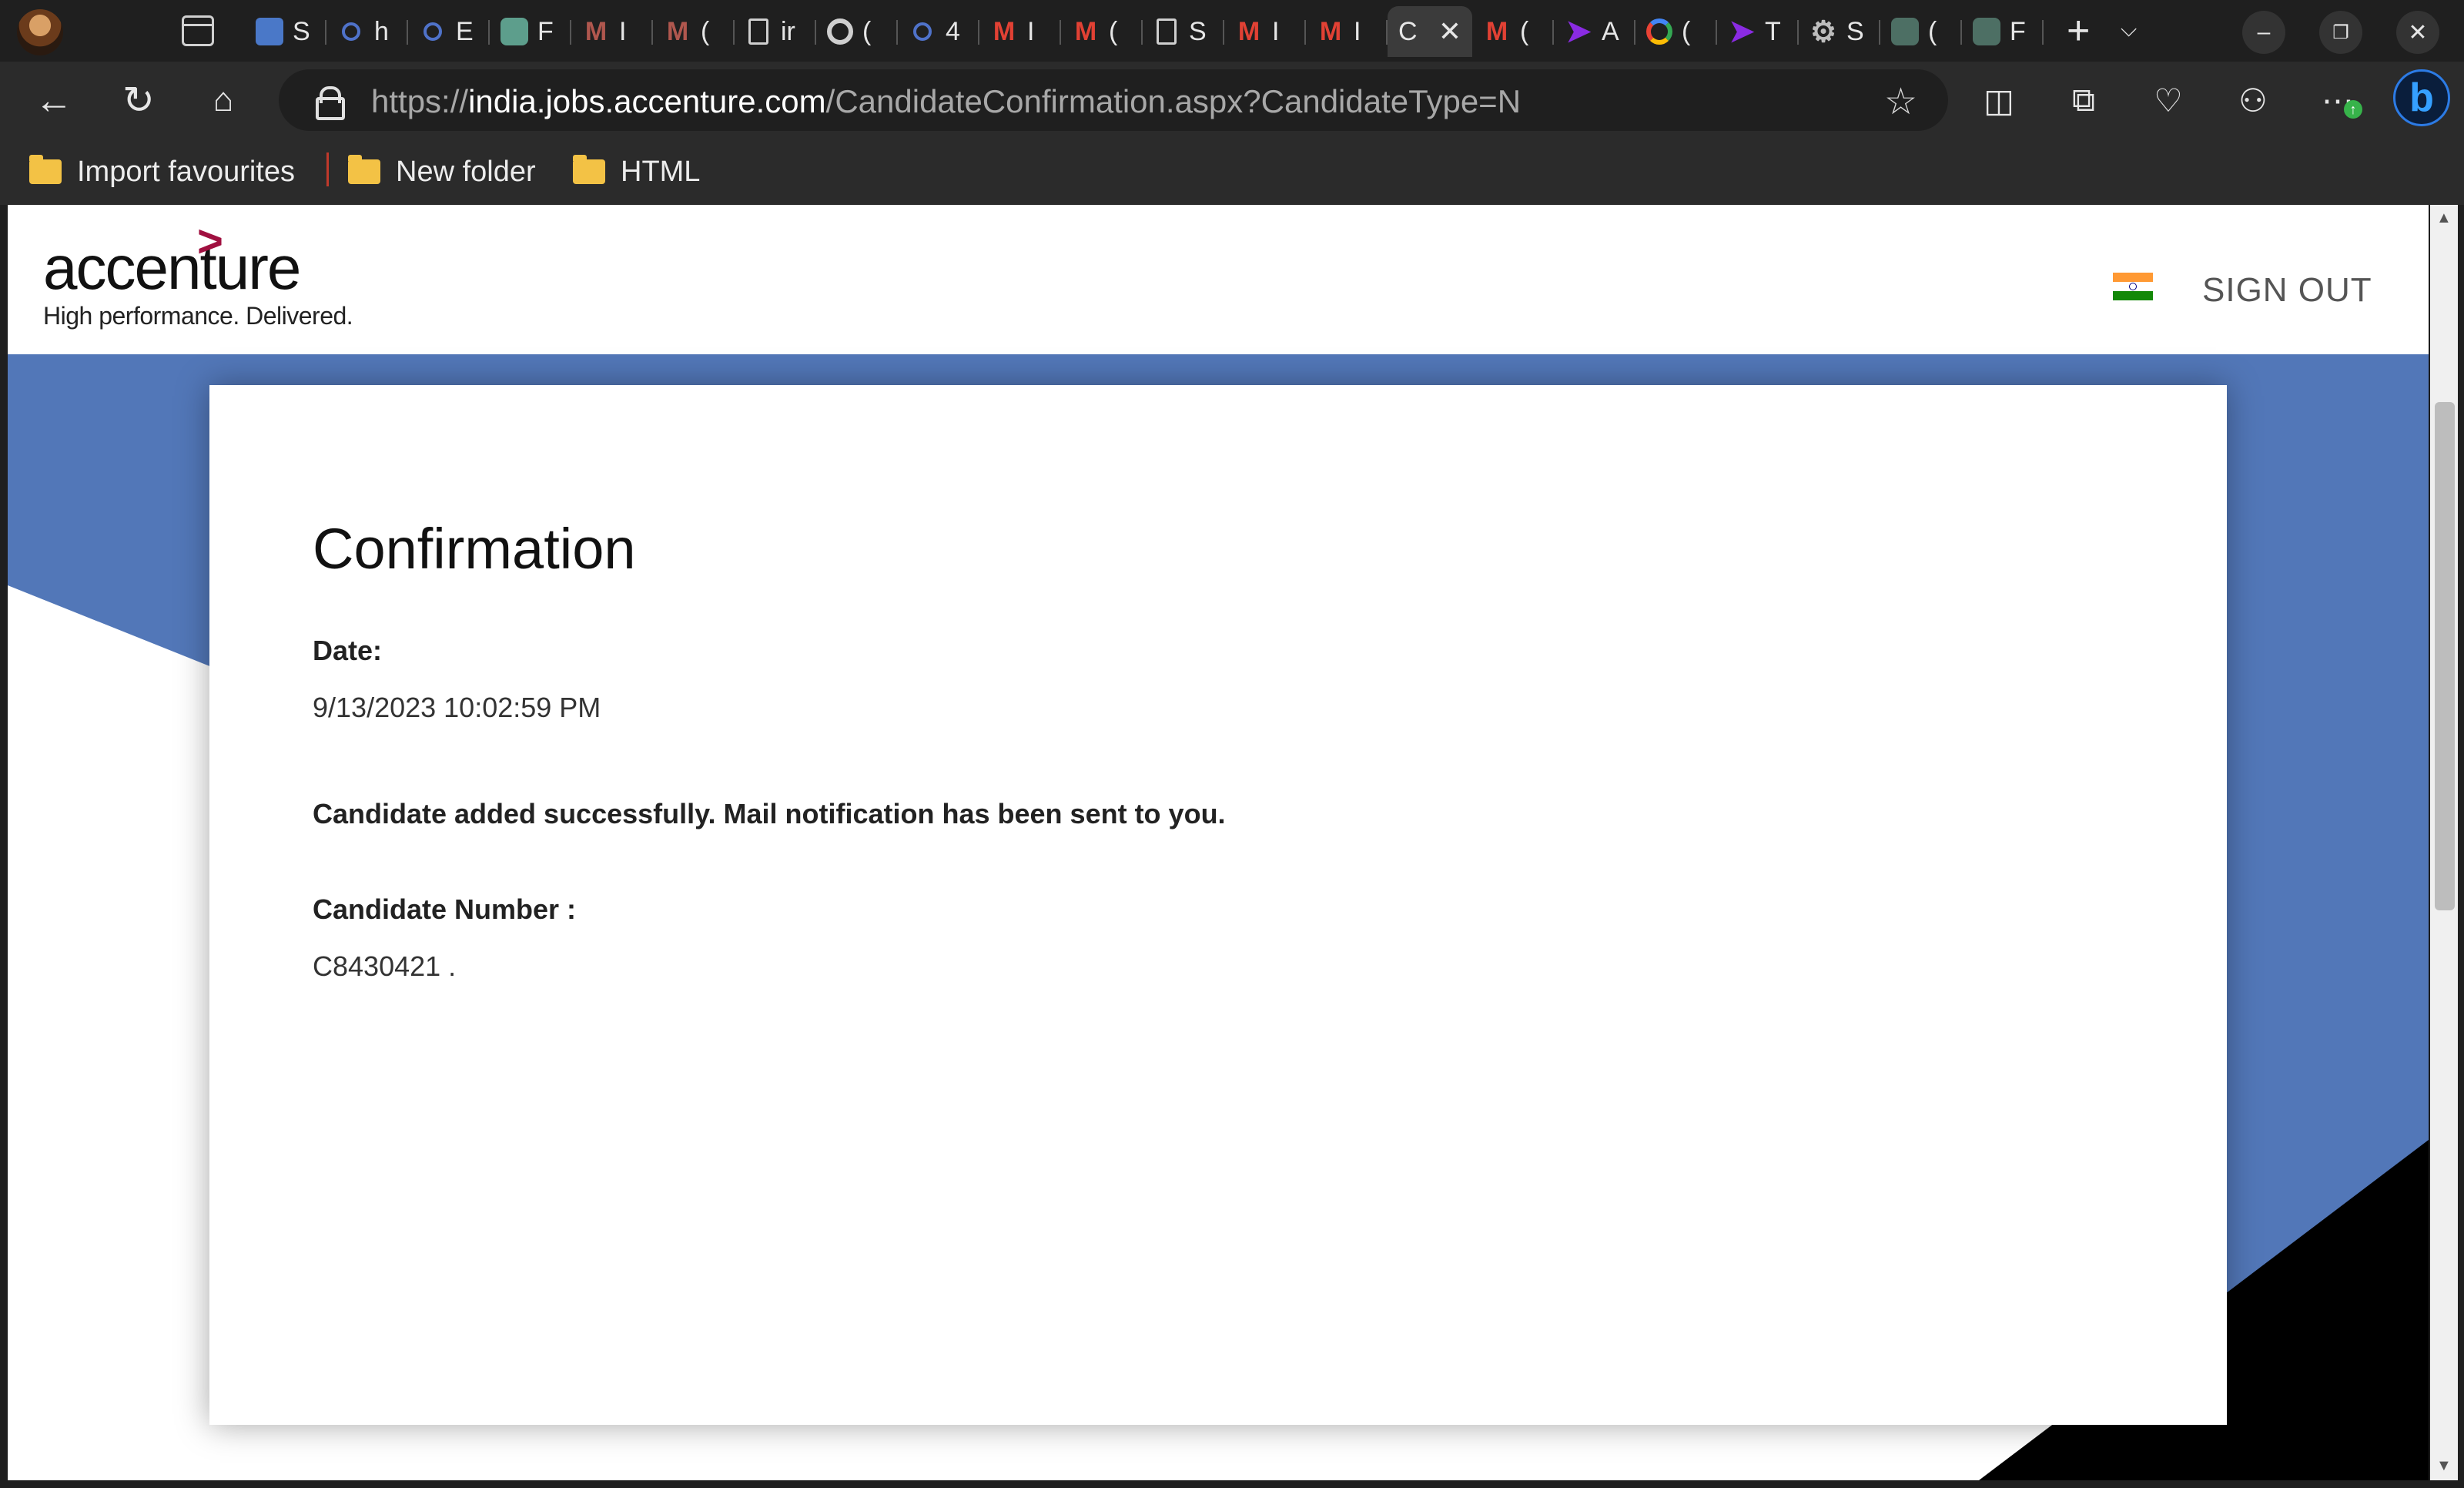  I want to click on home-icon: ⌂, so click(223, 100).